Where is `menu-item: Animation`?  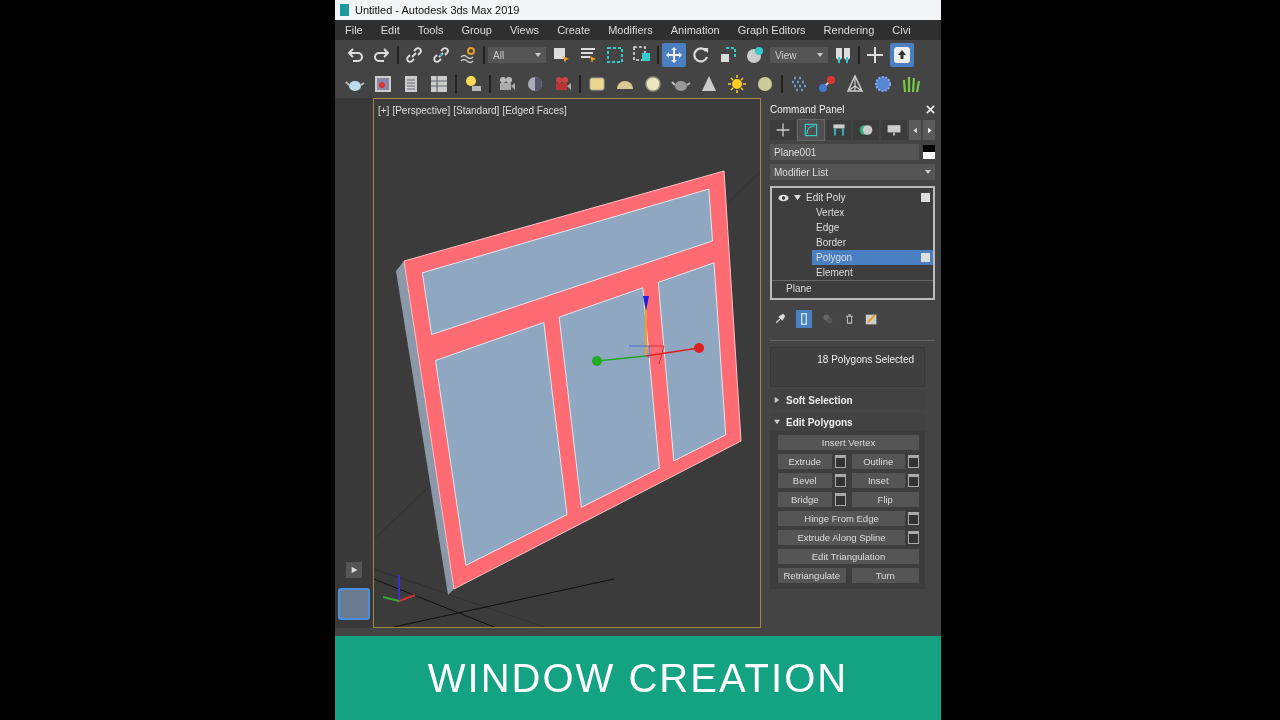
menu-item: Animation is located at coordinates (695, 30).